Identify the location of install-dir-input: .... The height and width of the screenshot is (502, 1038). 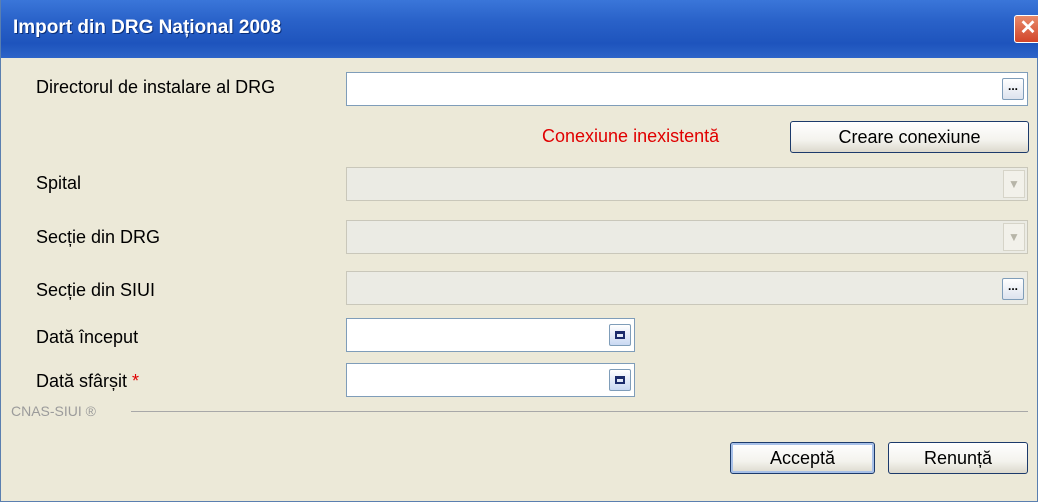
(687, 89).